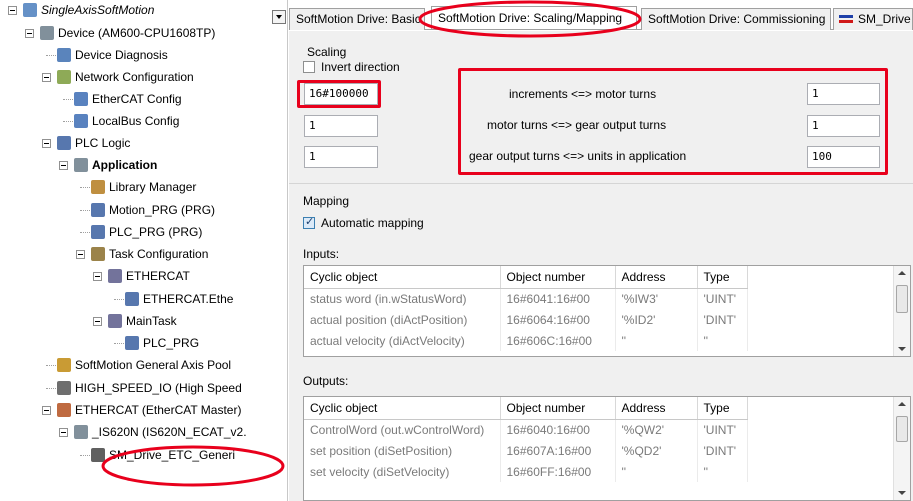  Describe the element at coordinates (143, 254) in the screenshot. I see `tree-node: Task Configuration` at that location.